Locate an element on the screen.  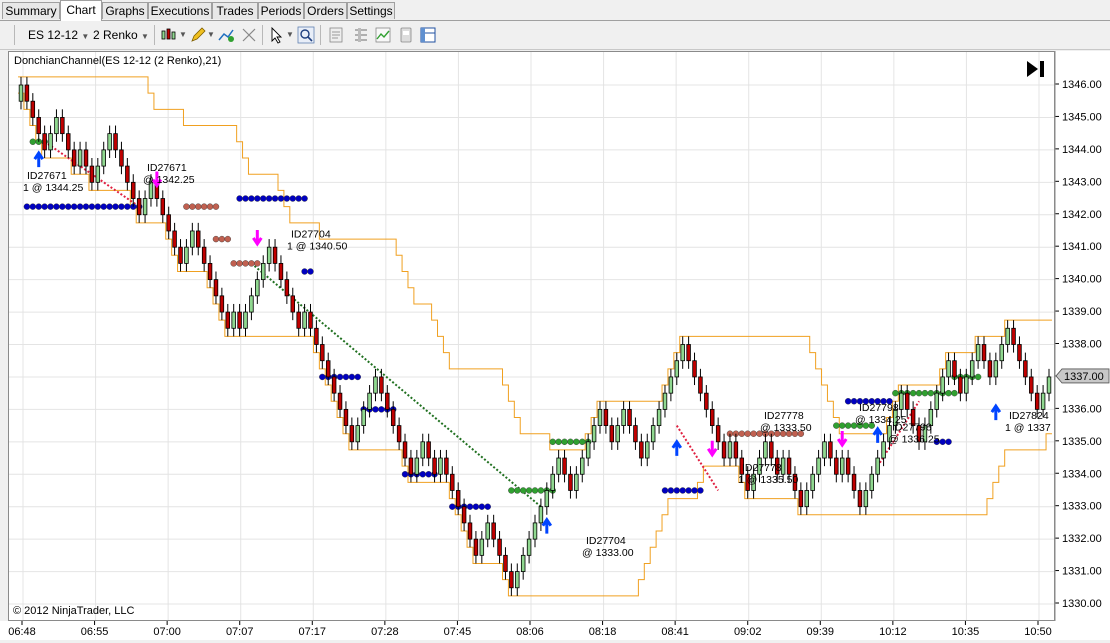
crosshair-icon is located at coordinates (249, 35).